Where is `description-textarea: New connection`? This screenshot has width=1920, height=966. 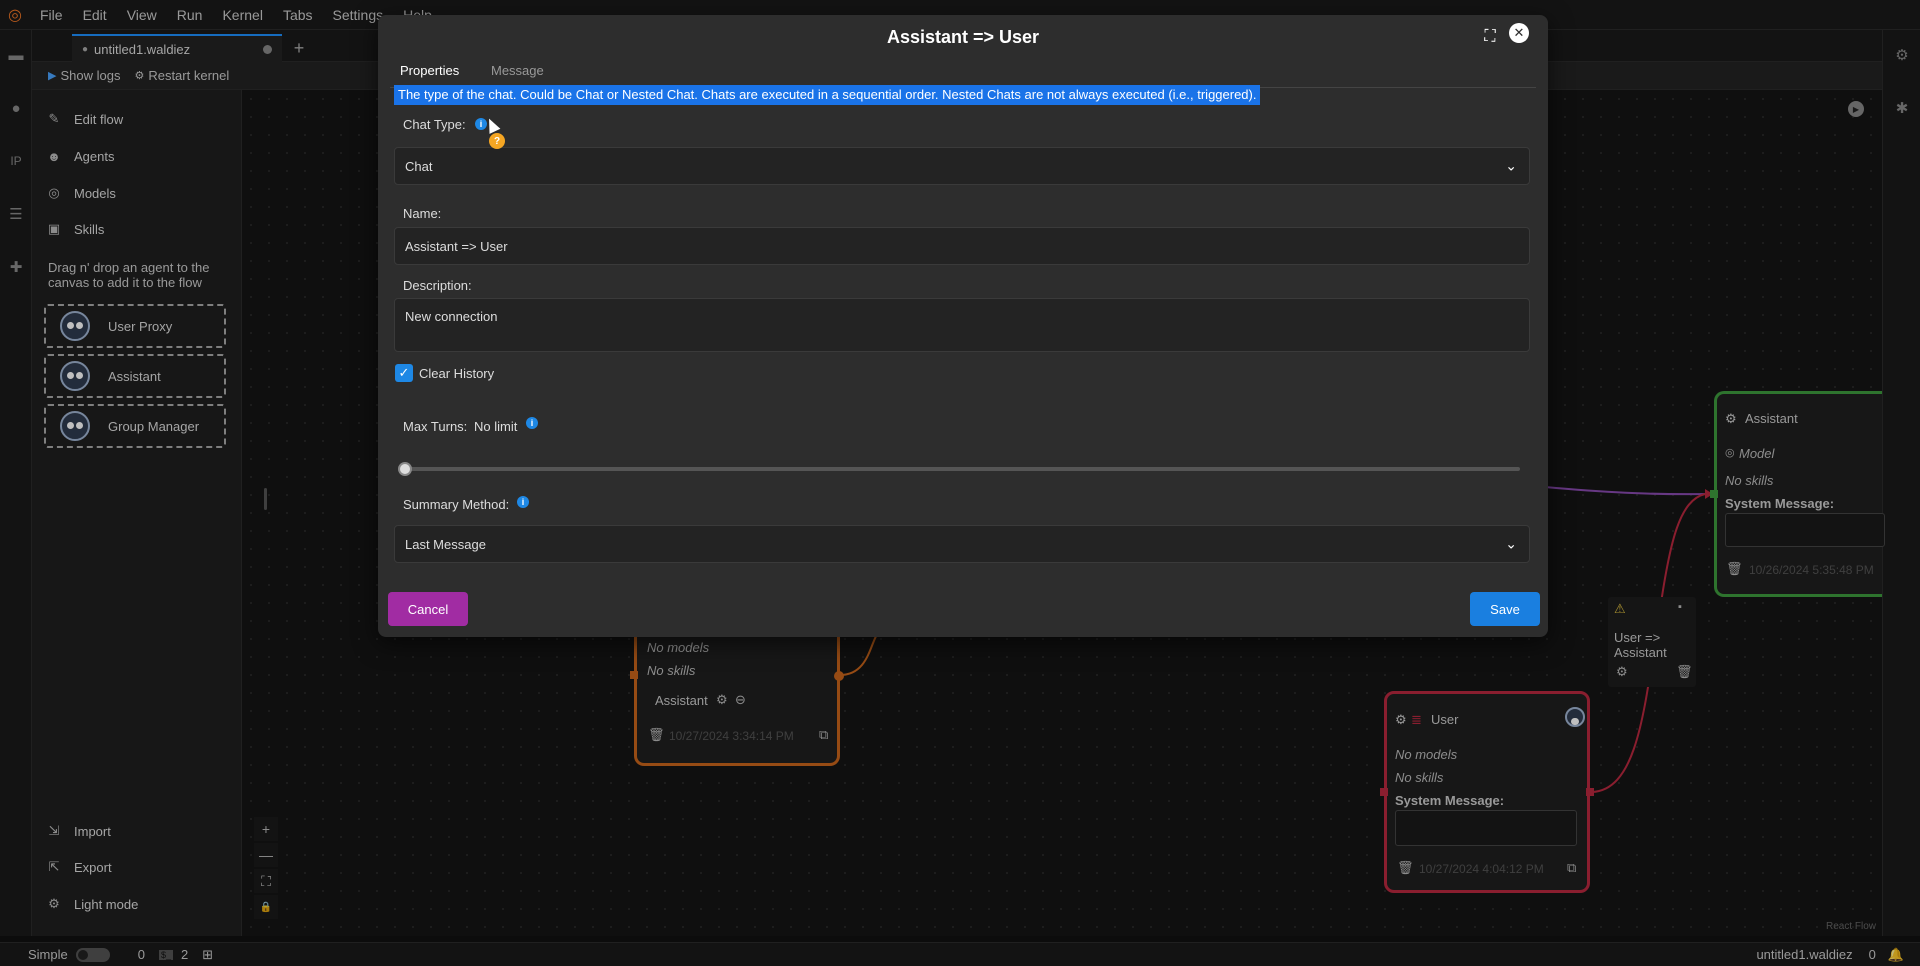
description-textarea: New connection is located at coordinates (962, 325).